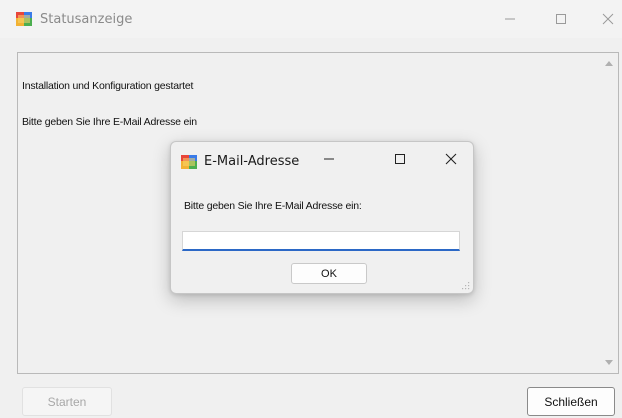  What do you see at coordinates (609, 63) in the screenshot?
I see `scroll-up-arrow-icon` at bounding box center [609, 63].